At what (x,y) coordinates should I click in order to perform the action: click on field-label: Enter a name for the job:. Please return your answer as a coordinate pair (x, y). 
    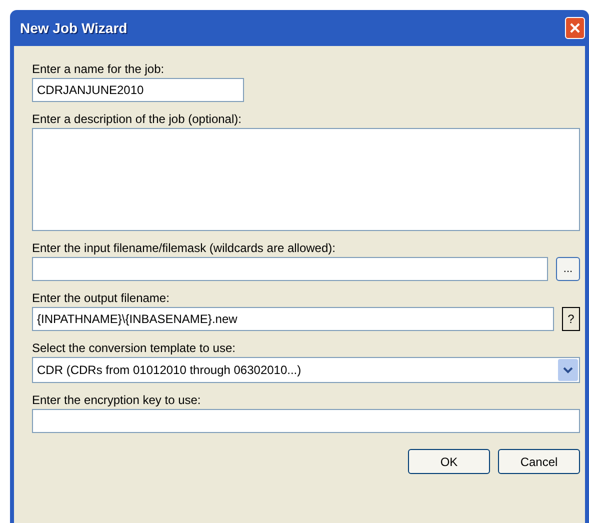
    Looking at the image, I should click on (99, 69).